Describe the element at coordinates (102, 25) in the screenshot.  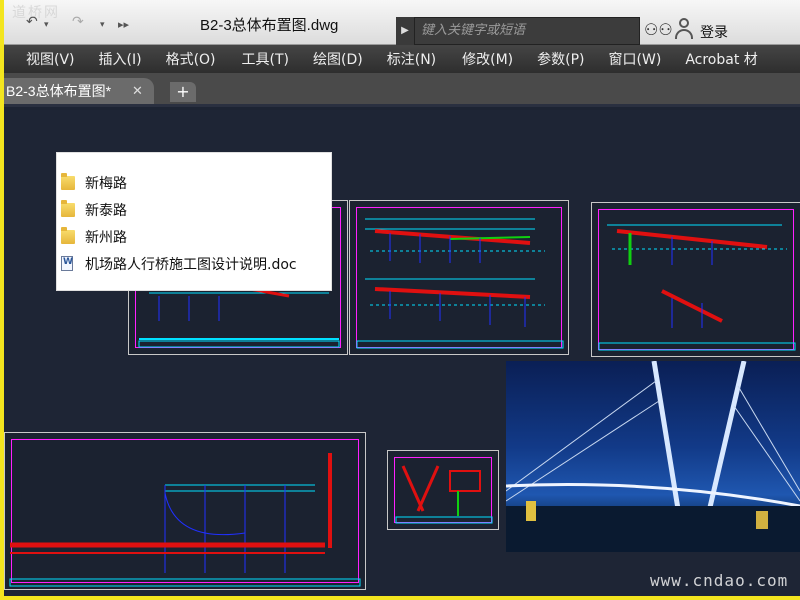
I see `redo-dropdown-icon: ▾` at that location.